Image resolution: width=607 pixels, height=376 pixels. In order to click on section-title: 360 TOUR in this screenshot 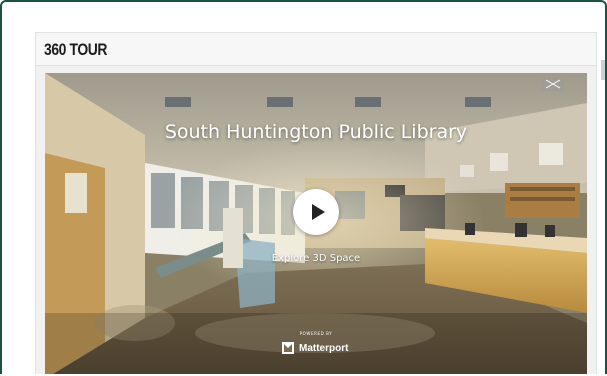, I will do `click(76, 49)`.